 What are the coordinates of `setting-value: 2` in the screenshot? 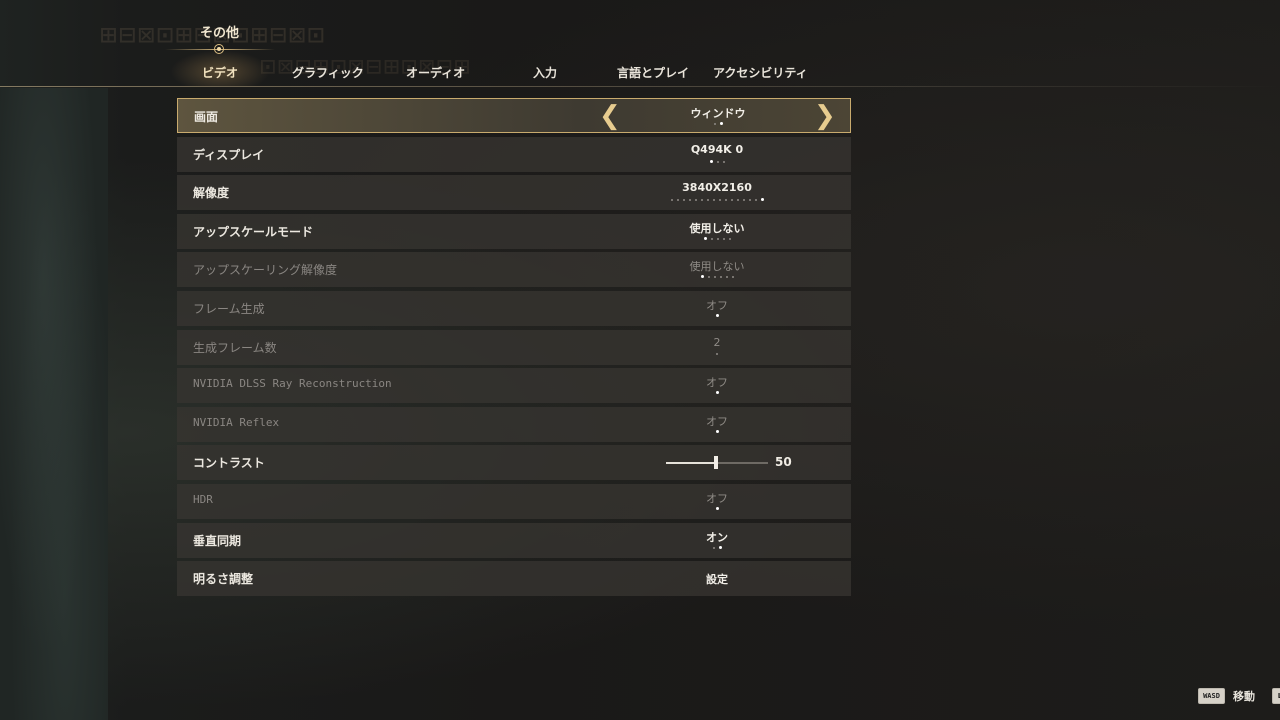 It's located at (717, 342).